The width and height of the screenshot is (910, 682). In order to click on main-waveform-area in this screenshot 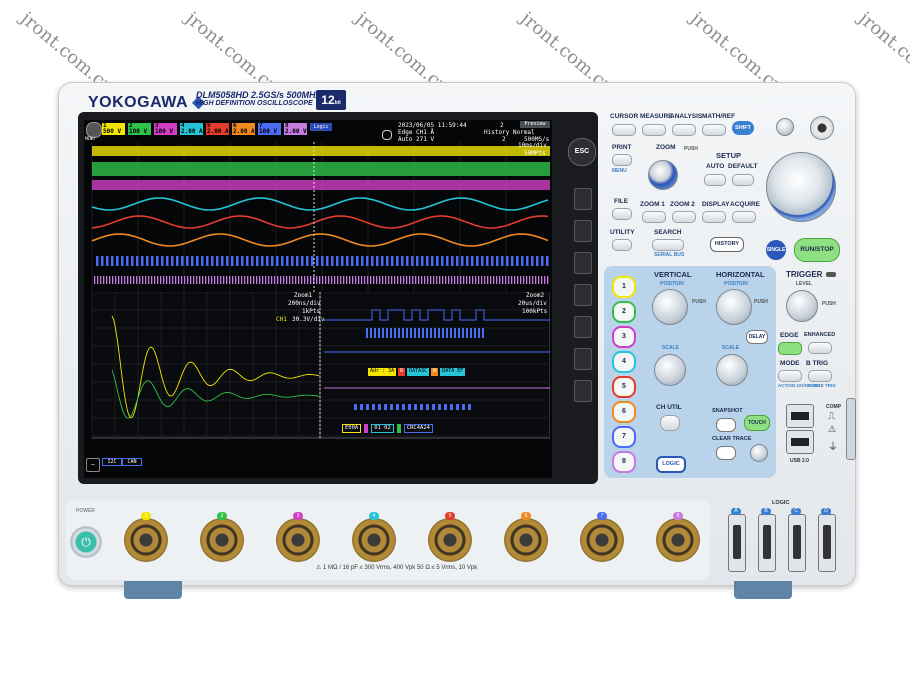, I will do `click(317, 217)`.